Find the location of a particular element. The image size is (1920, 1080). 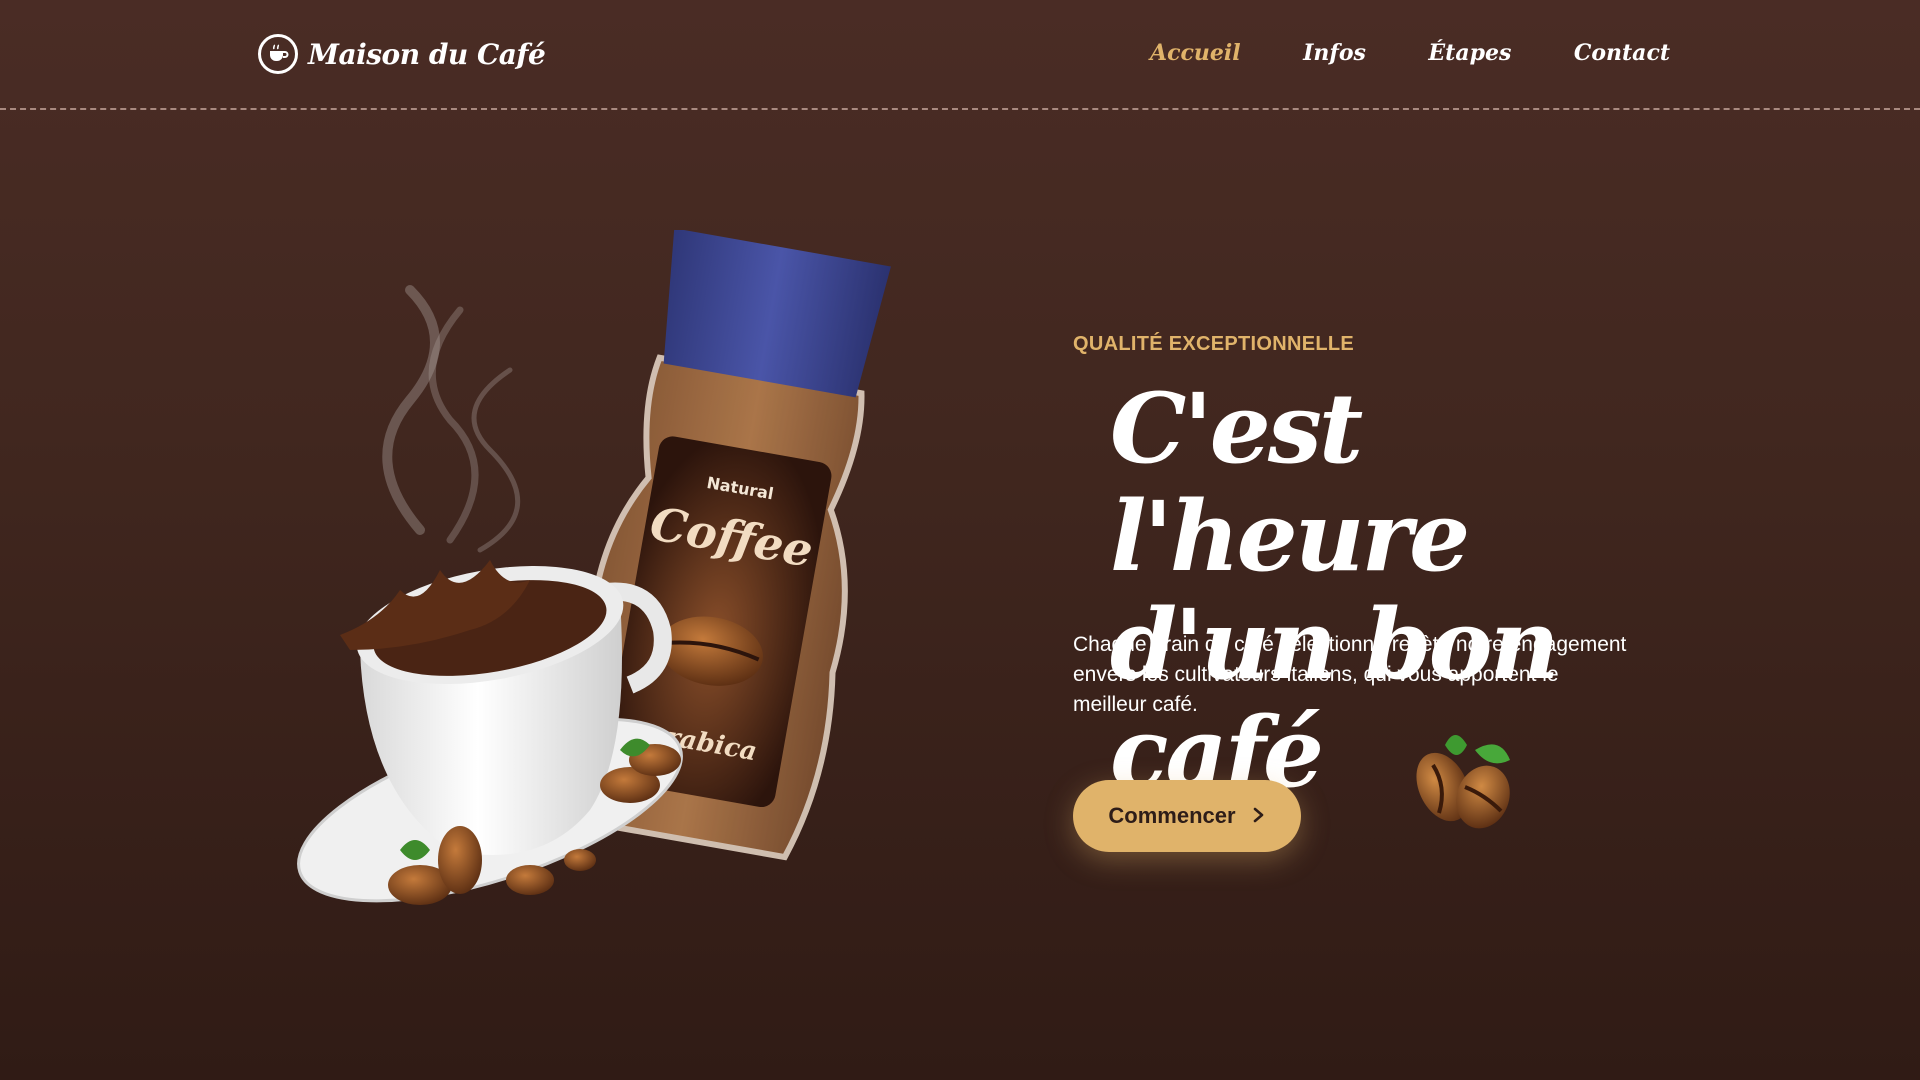

coffee-cup-icon is located at coordinates (278, 54).